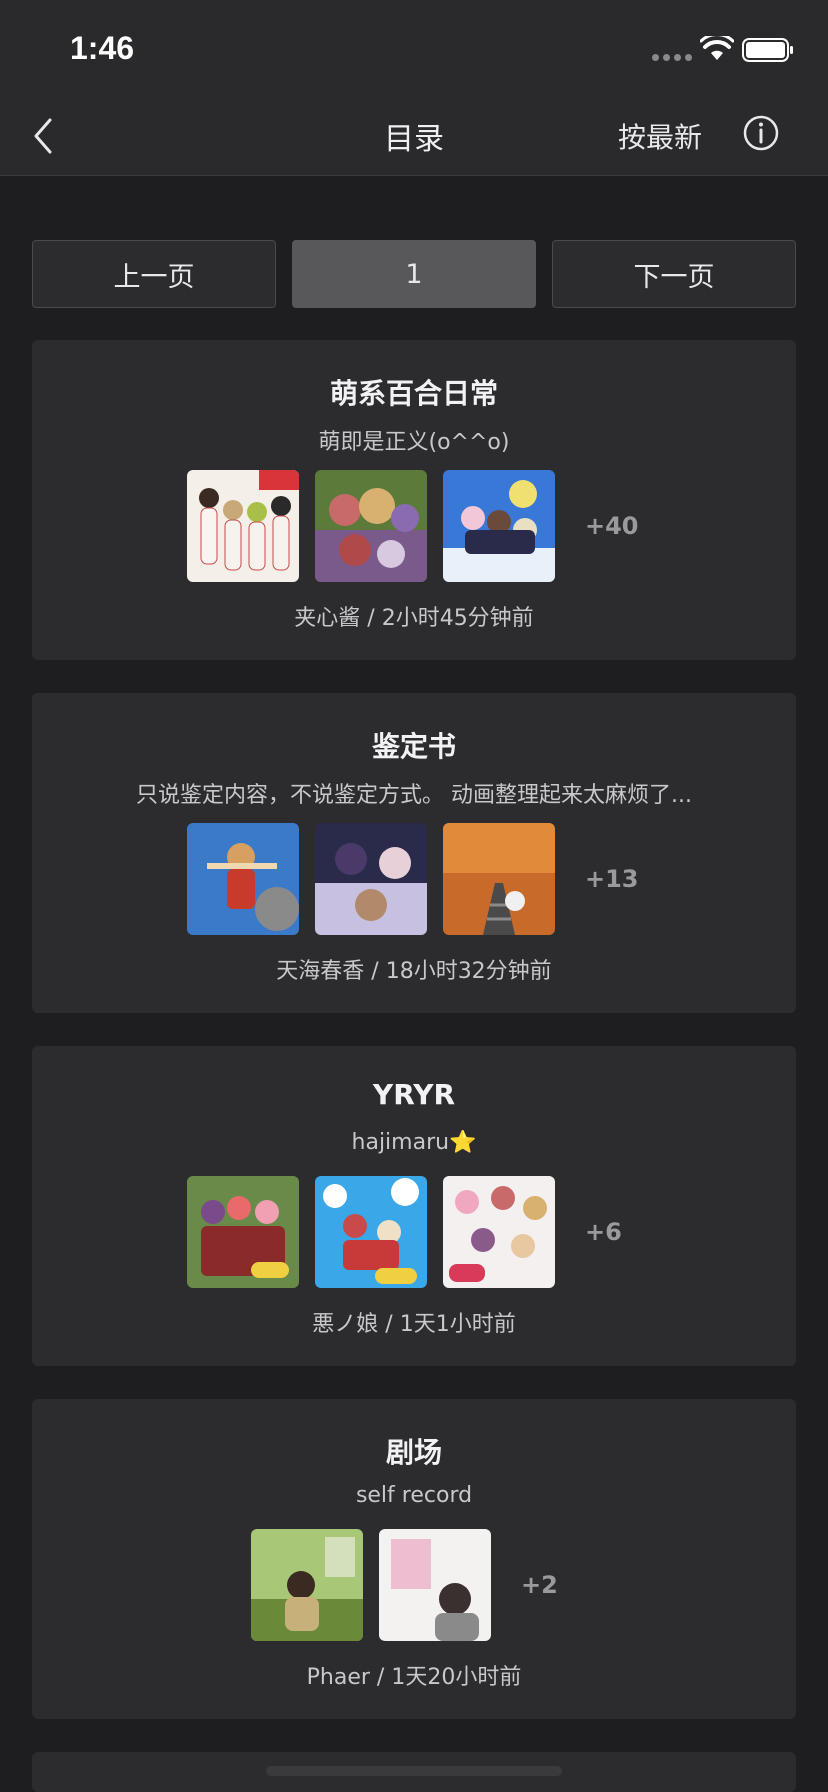 The height and width of the screenshot is (1792, 828). Describe the element at coordinates (414, 1771) in the screenshot. I see `home-indicator` at that location.